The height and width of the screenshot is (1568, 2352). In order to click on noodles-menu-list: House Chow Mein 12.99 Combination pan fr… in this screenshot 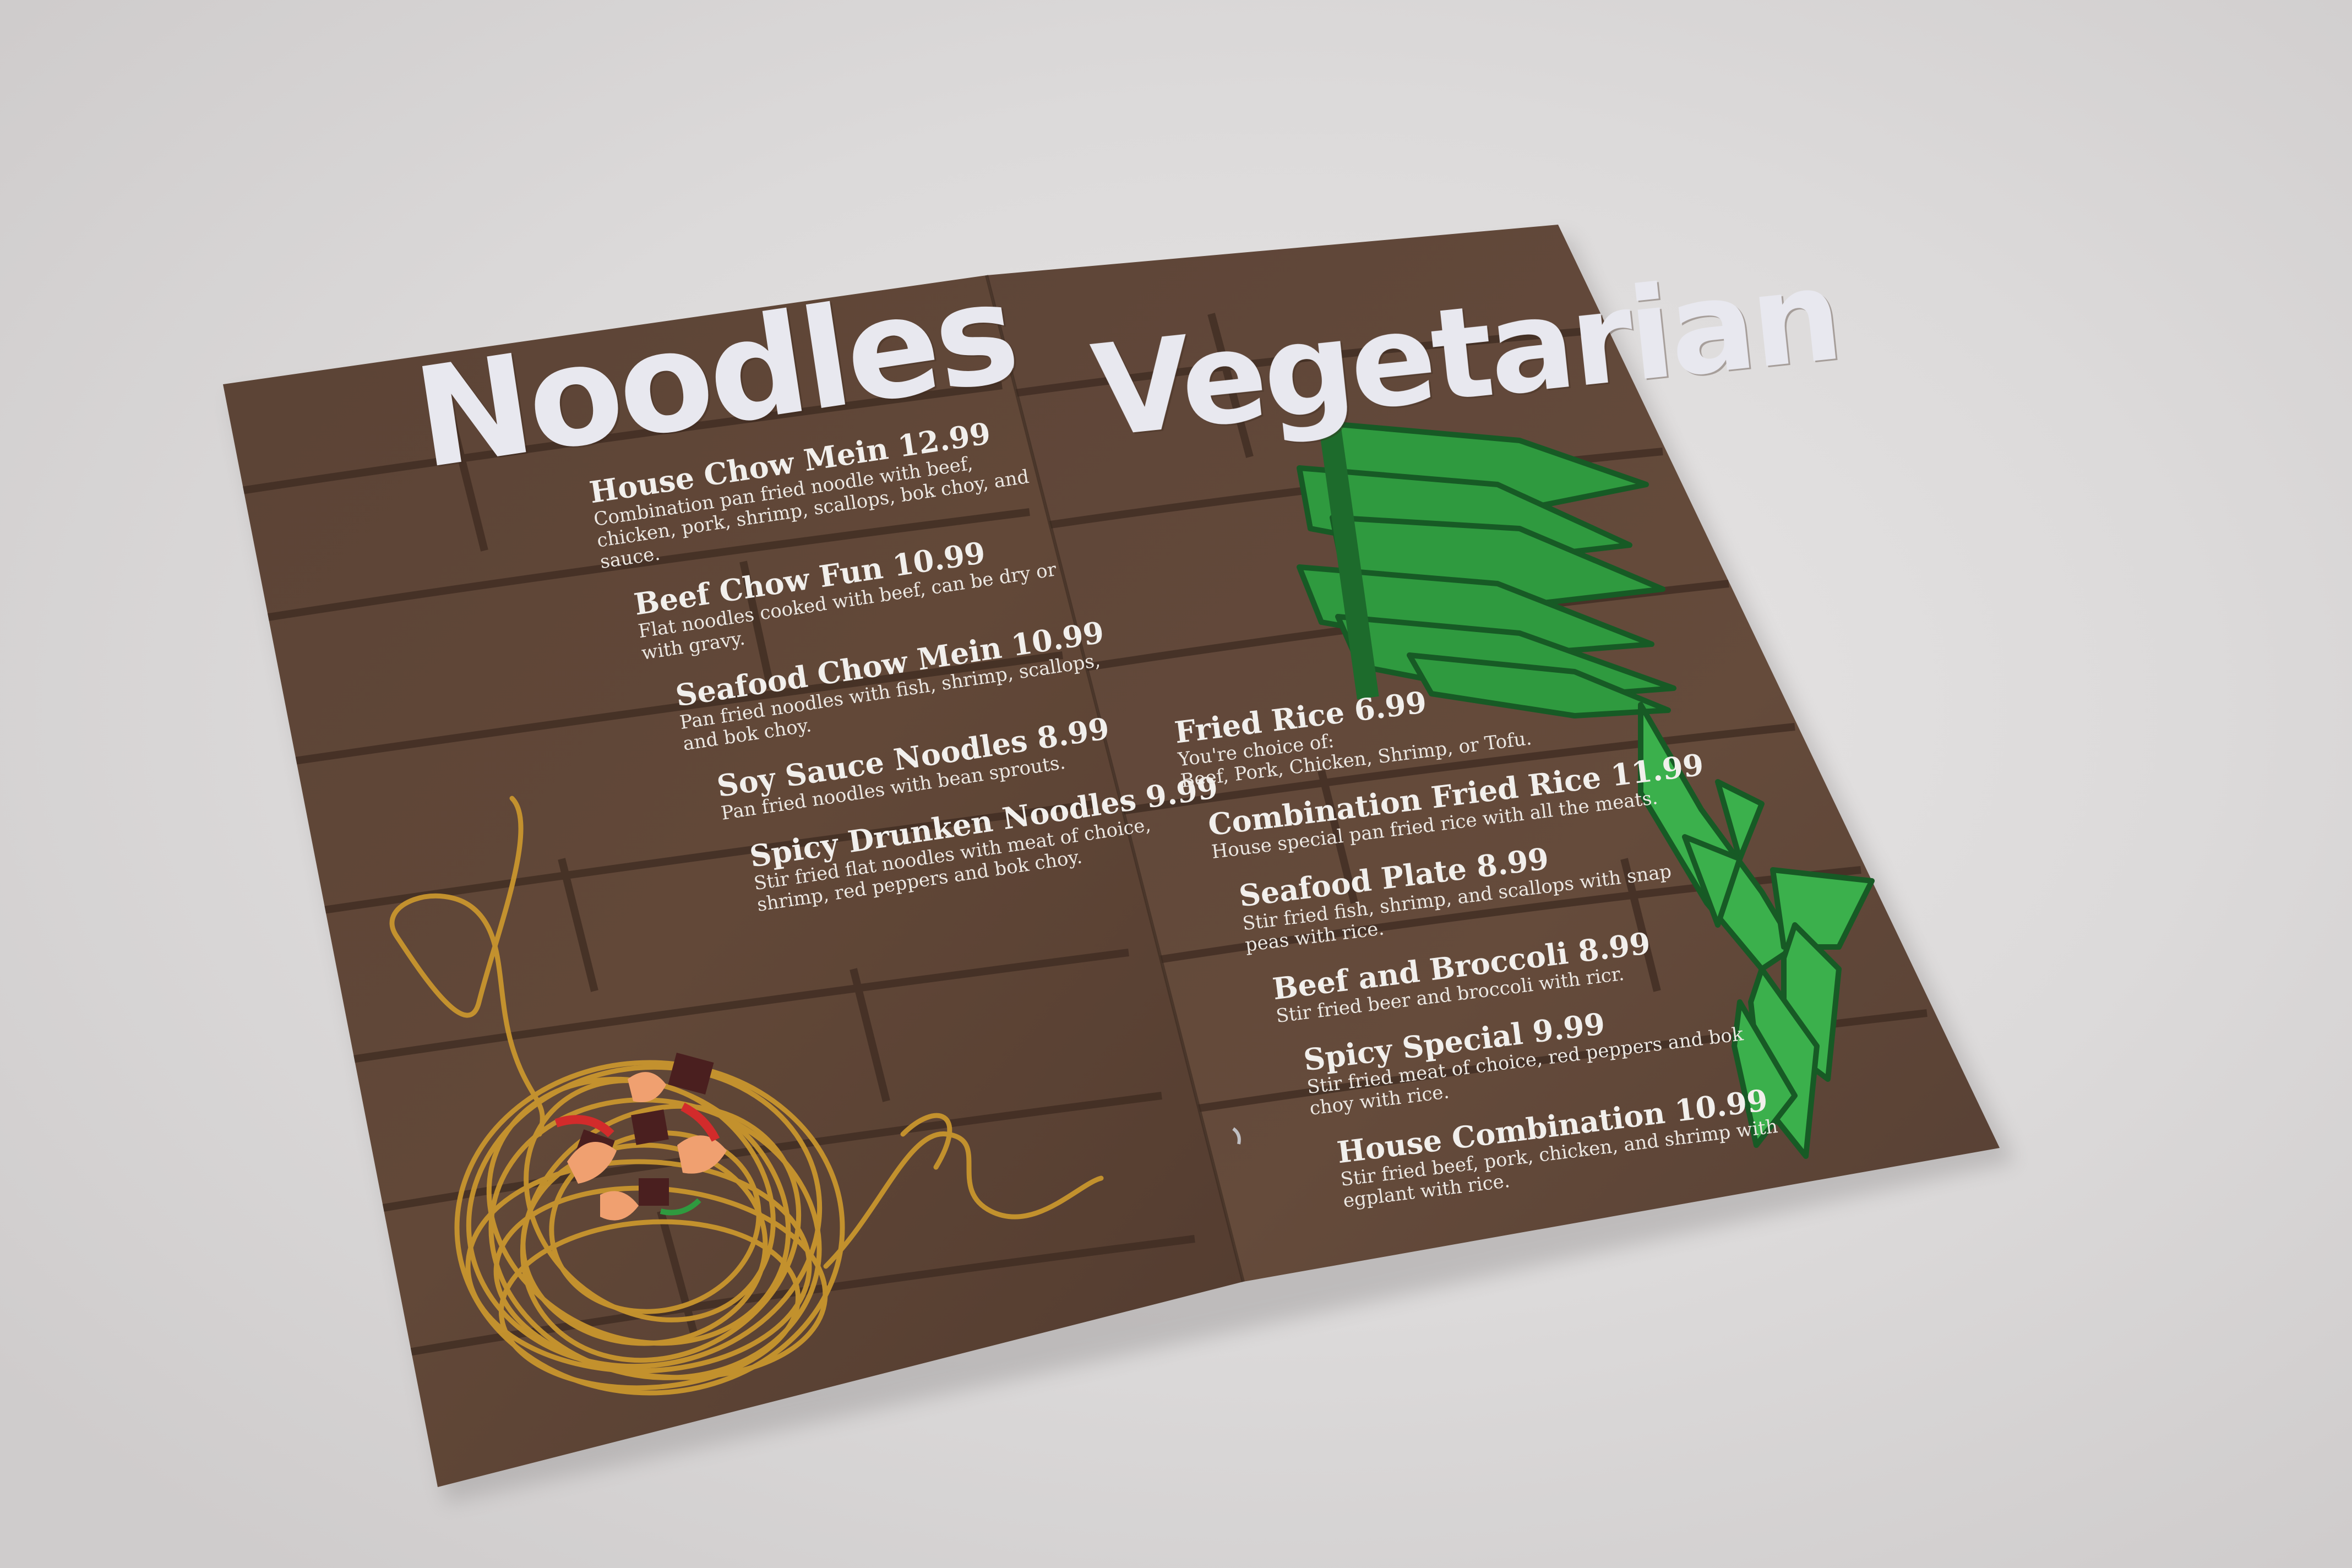, I will do `click(904, 663)`.